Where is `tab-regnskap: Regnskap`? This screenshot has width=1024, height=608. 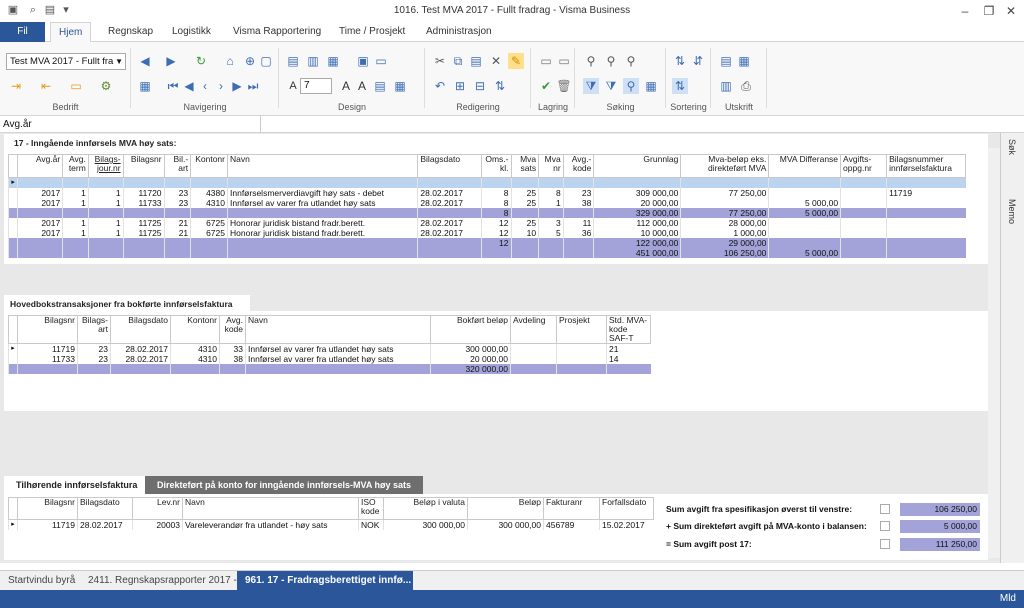 tab-regnskap: Regnskap is located at coordinates (130, 32).